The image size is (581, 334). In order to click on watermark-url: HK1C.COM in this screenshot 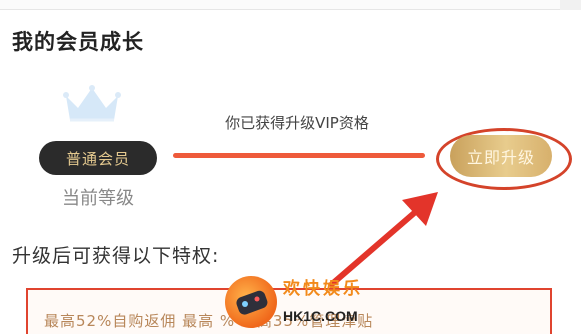, I will do `click(320, 316)`.